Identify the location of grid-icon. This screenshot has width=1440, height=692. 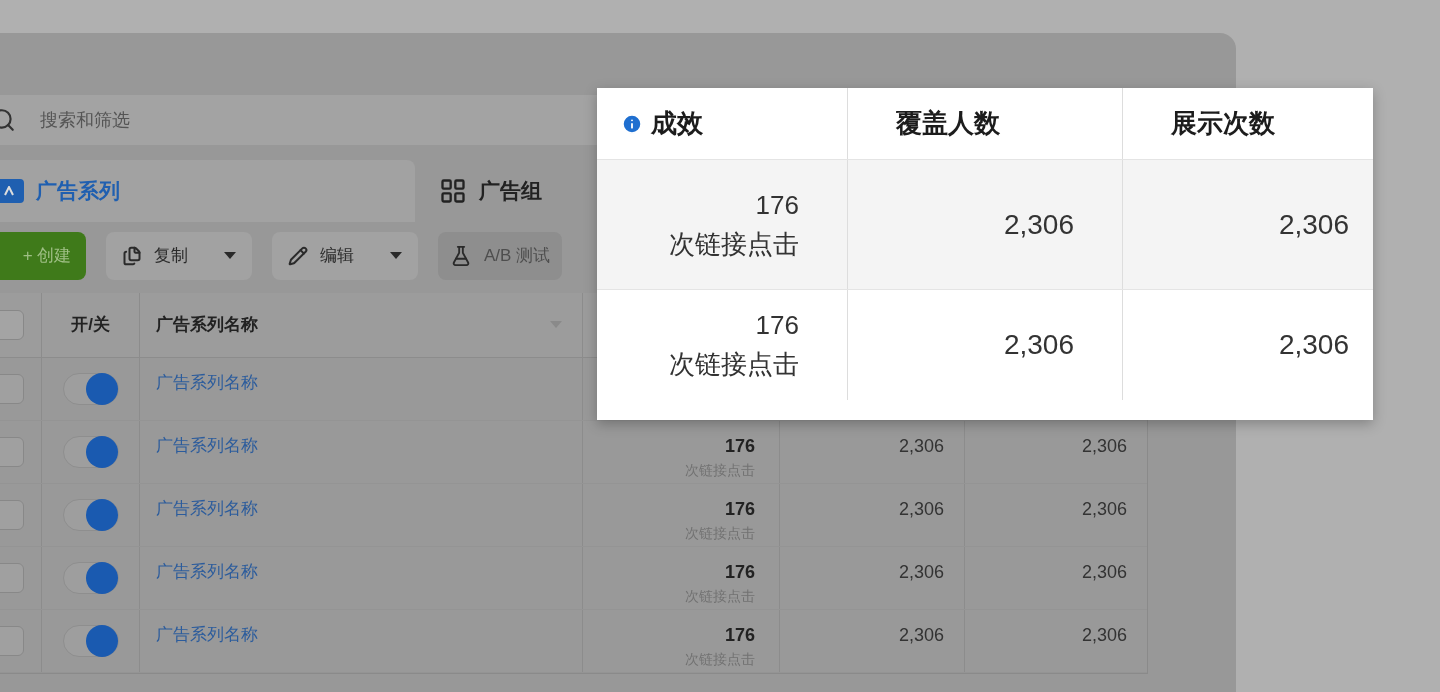
(453, 191).